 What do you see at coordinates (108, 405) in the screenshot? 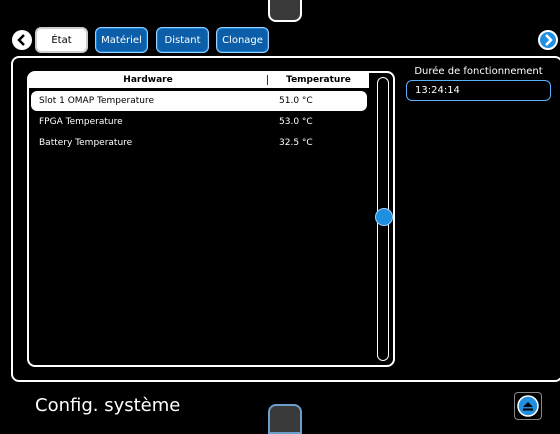
I see `page-title: Config. système` at bounding box center [108, 405].